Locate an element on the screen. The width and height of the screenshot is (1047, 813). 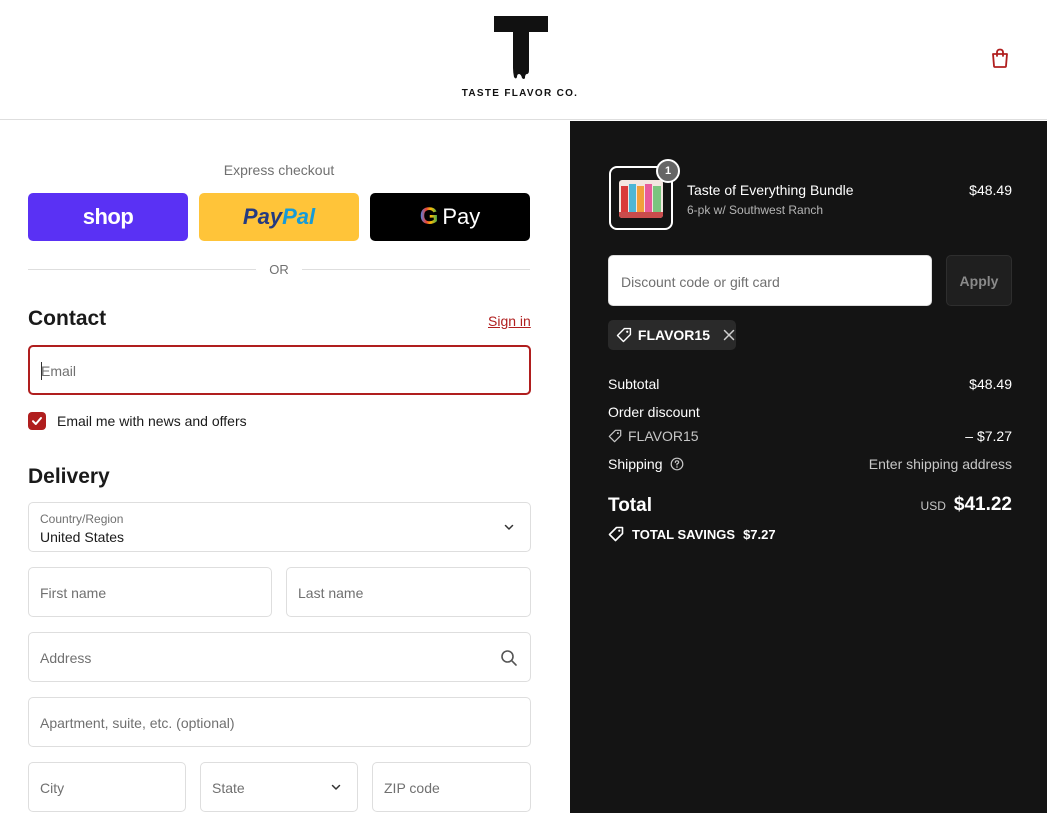
applied-discount-chip: FLAVOR15 is located at coordinates (672, 335).